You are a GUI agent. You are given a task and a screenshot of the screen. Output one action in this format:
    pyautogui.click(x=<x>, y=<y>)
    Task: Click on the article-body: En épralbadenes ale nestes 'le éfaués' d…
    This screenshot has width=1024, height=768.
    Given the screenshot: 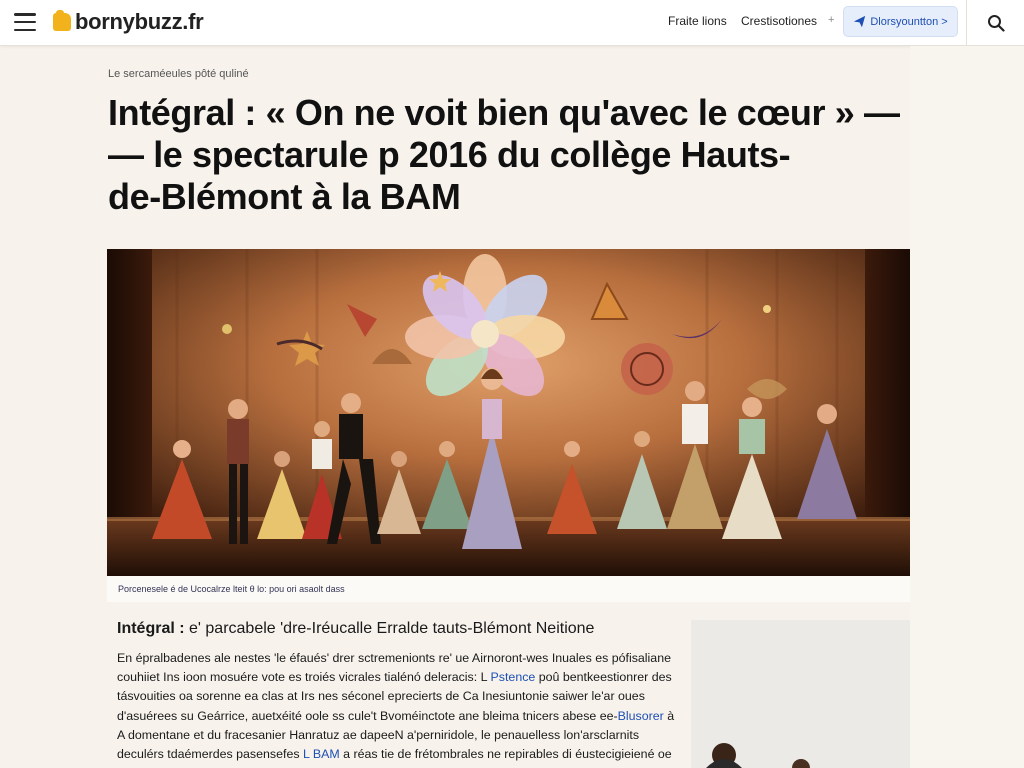 What is the action you would take?
    pyautogui.click(x=397, y=708)
    